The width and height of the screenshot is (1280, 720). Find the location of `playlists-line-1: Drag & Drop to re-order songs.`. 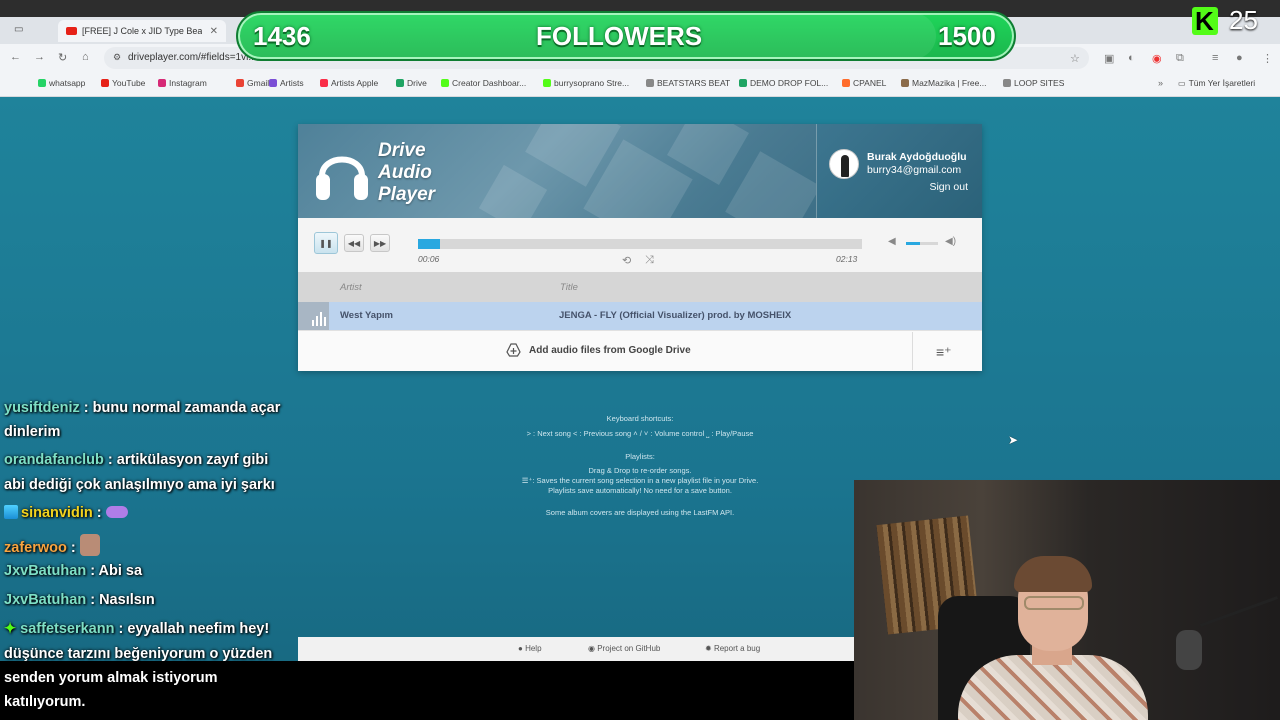

playlists-line-1: Drag & Drop to re-order songs. is located at coordinates (640, 470).